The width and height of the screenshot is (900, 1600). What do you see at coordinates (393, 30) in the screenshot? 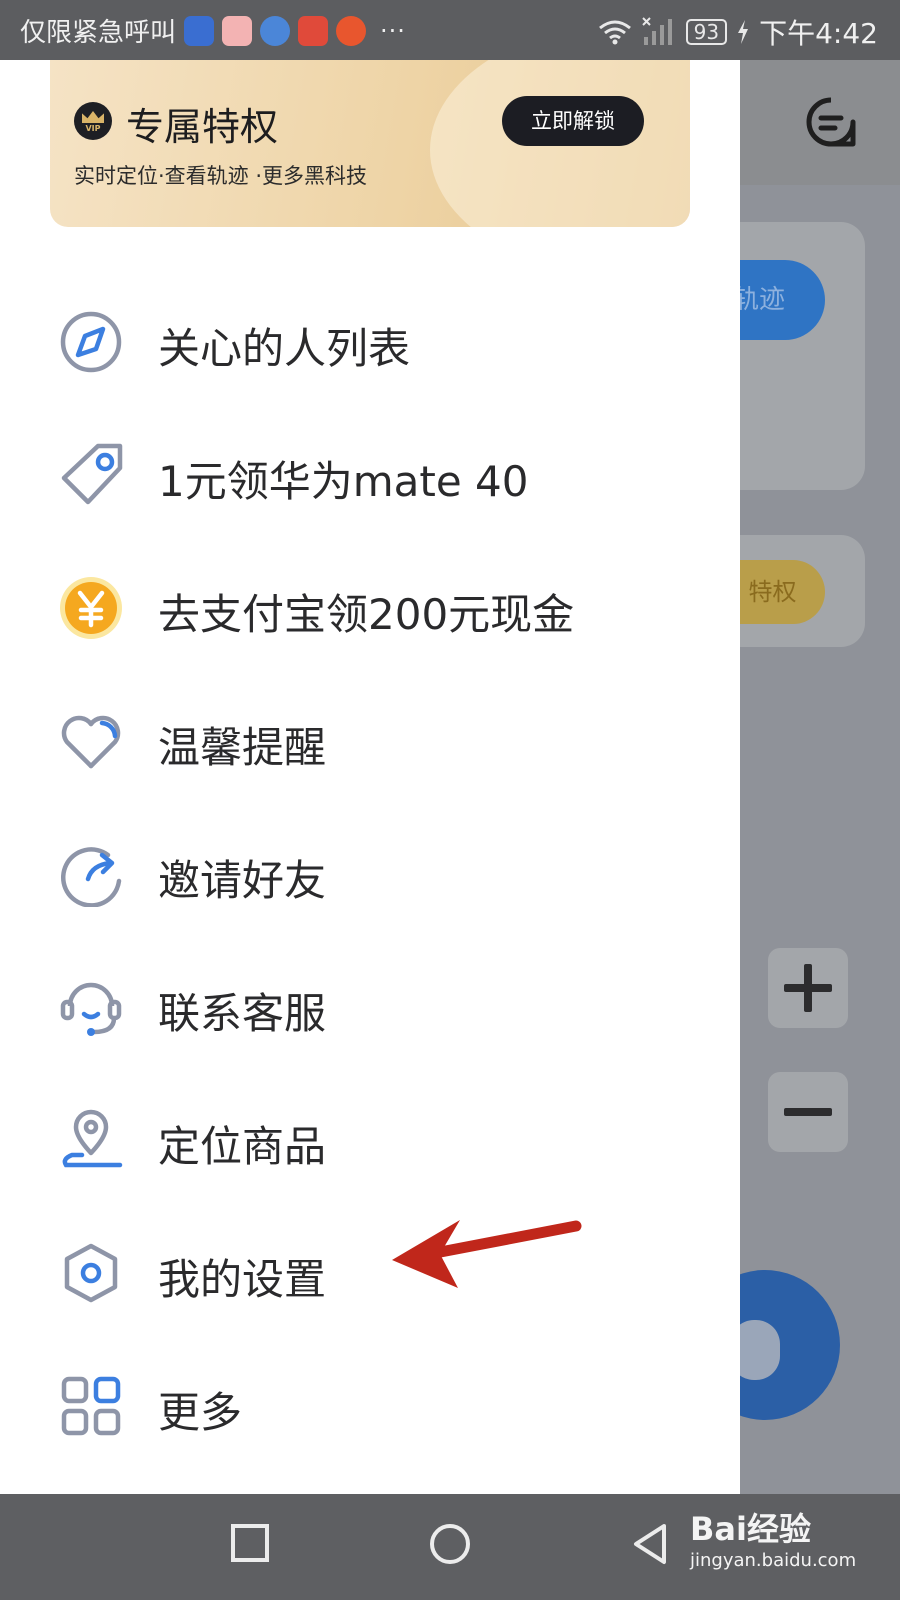
I see `more-notifications-indicator: ···` at bounding box center [393, 30].